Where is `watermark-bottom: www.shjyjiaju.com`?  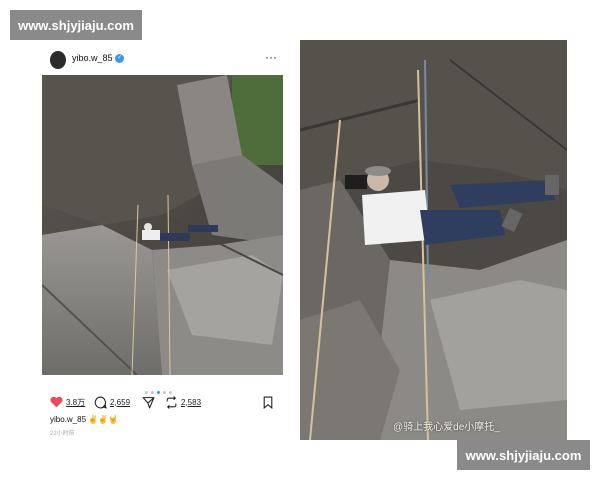
watermark-bottom: www.shjyjiaju.com is located at coordinates (523, 455).